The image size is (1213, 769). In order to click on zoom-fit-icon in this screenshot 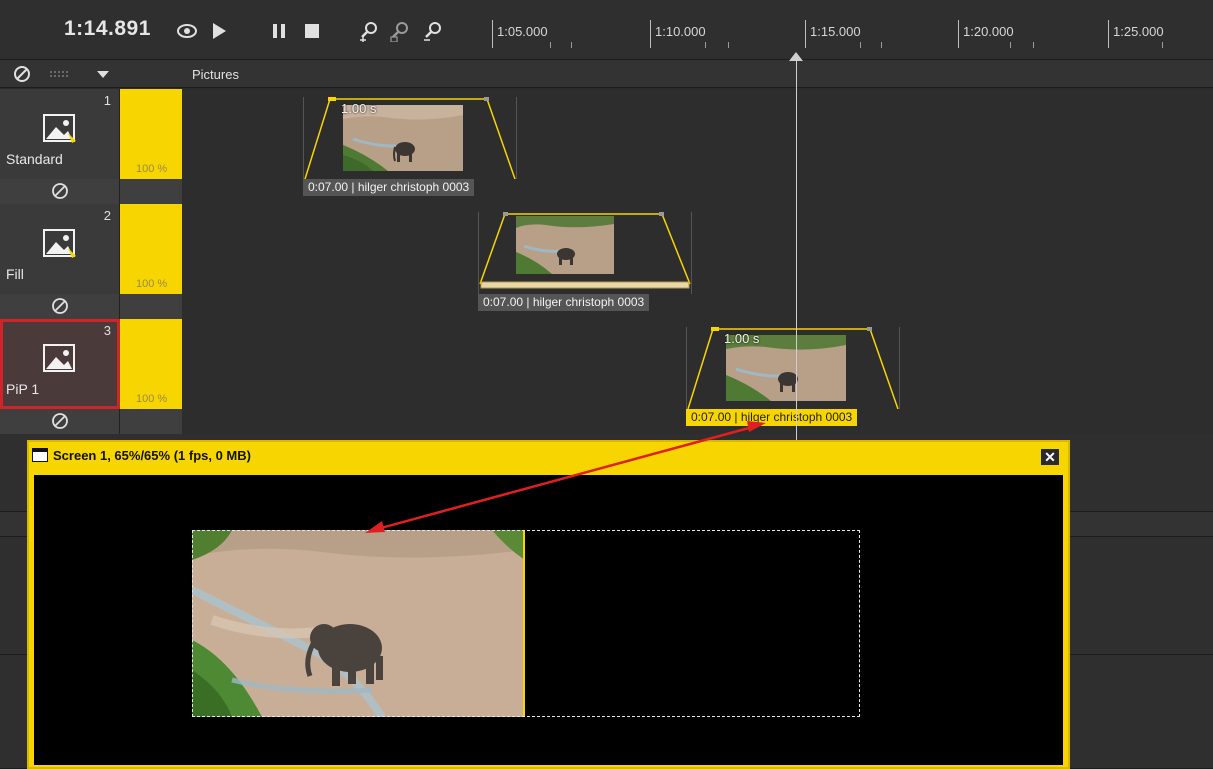, I will do `click(400, 31)`.